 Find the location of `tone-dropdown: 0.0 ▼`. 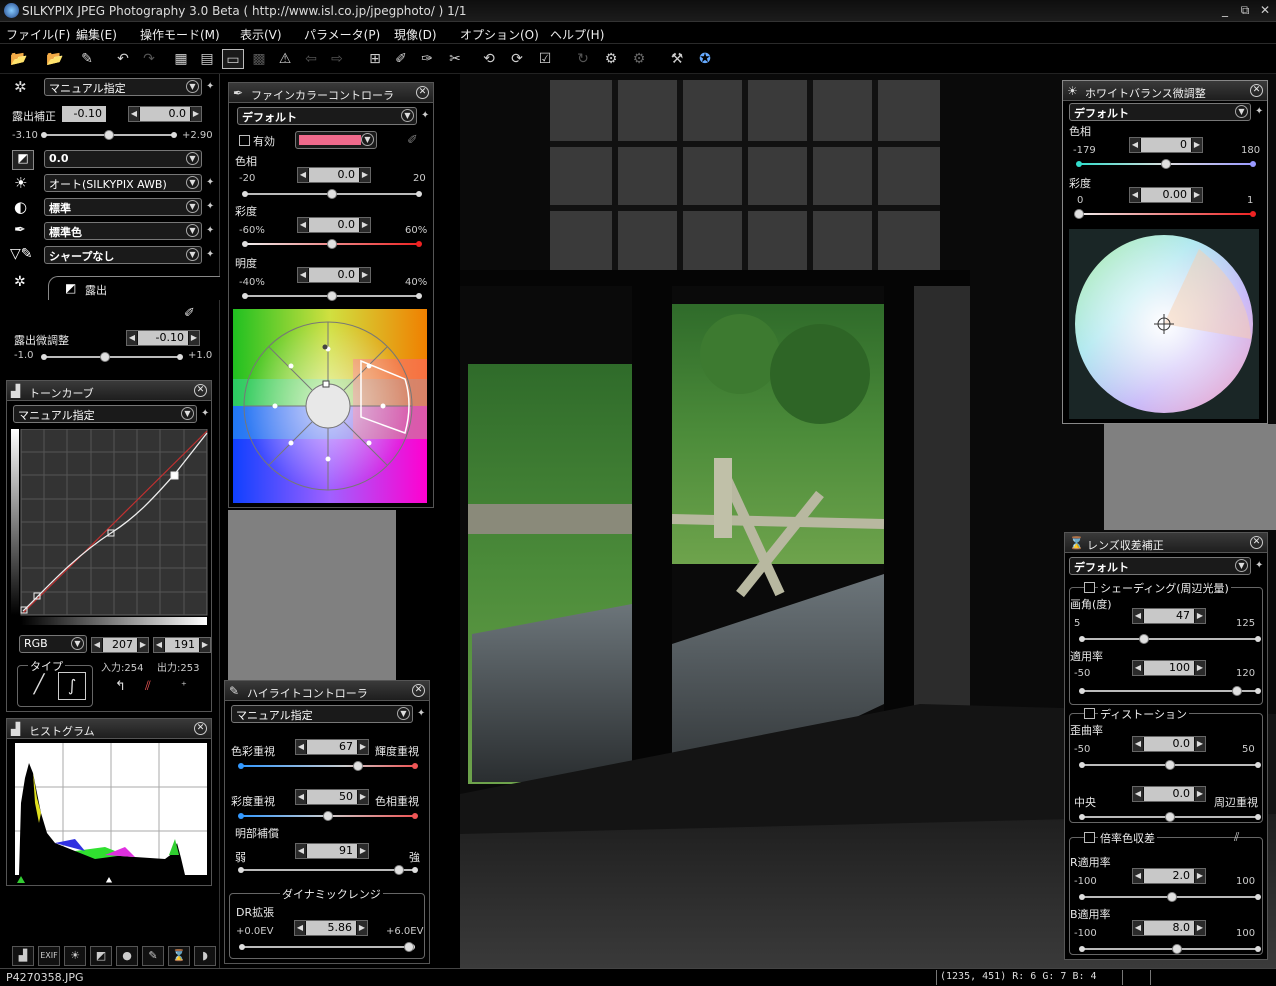

tone-dropdown: 0.0 ▼ is located at coordinates (123, 159).